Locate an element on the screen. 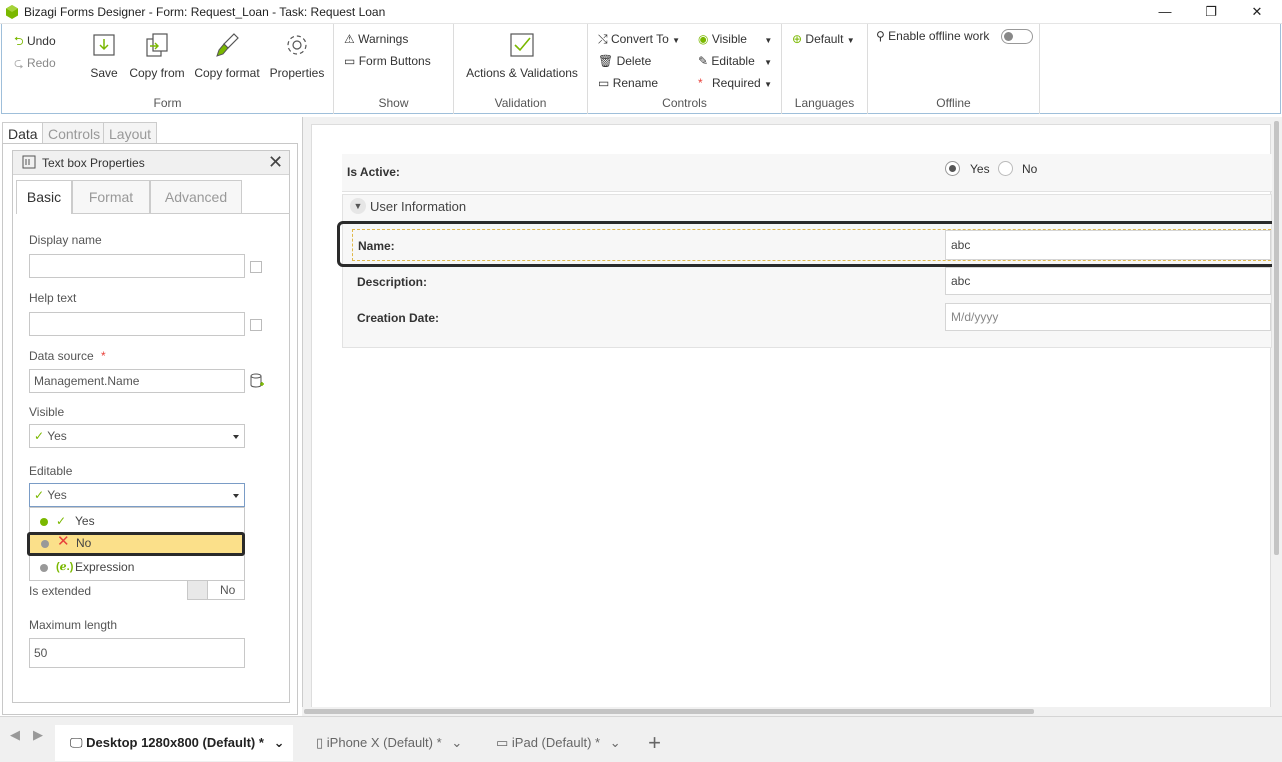 The height and width of the screenshot is (762, 1282). editable-option-no: ✕ No is located at coordinates (136, 544).